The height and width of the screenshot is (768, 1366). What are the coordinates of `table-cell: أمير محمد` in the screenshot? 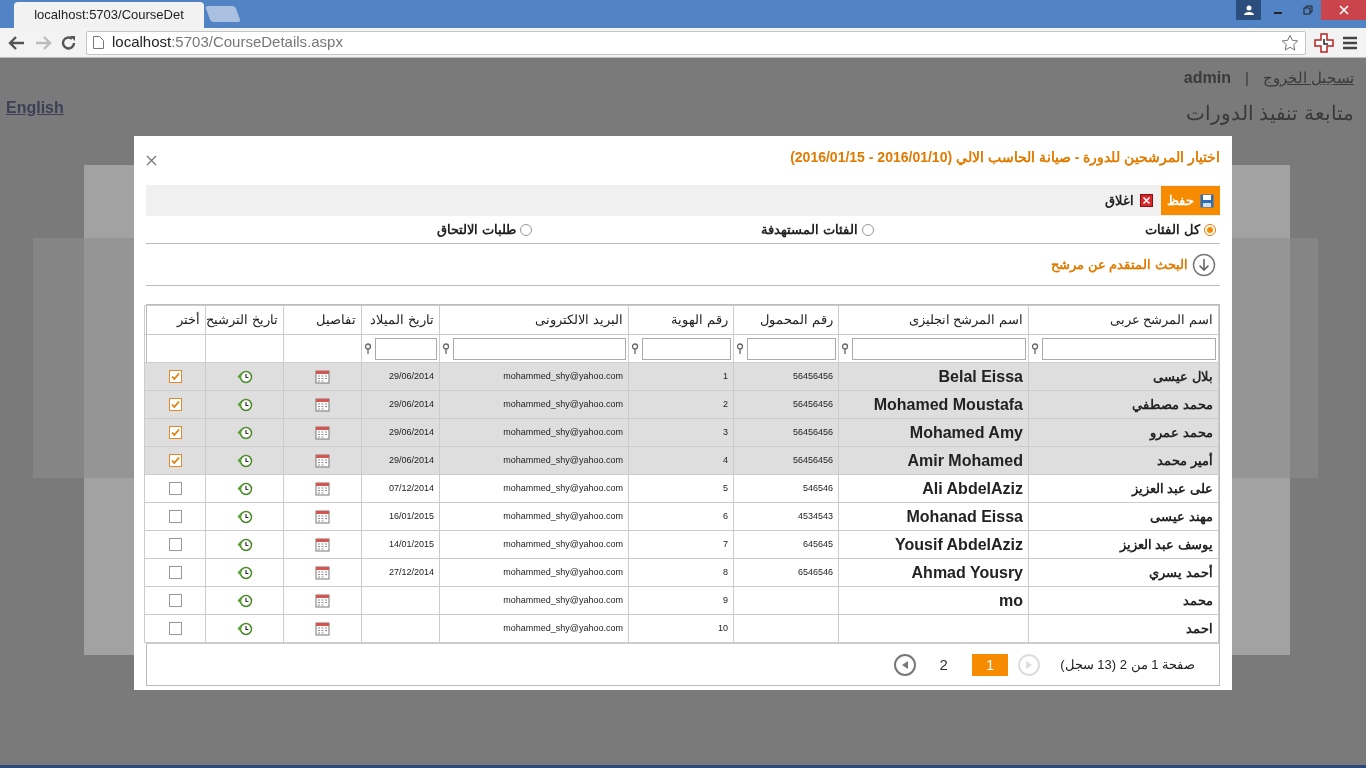 It's located at (1123, 460).